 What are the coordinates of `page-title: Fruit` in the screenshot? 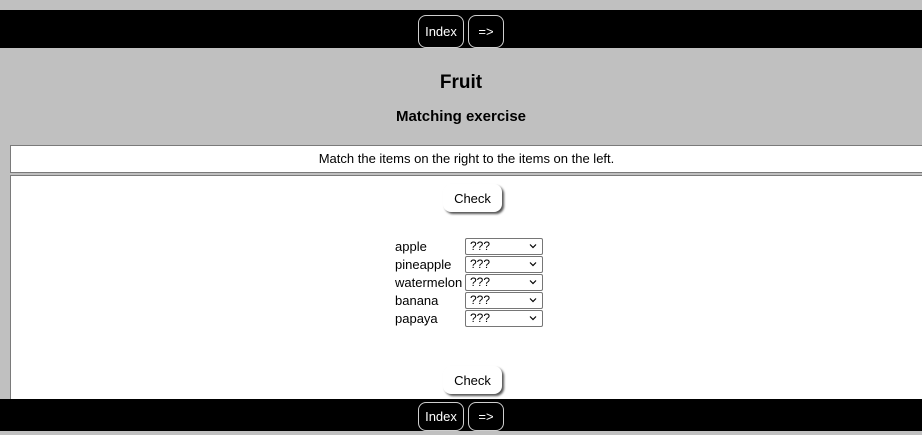 It's located at (461, 82).